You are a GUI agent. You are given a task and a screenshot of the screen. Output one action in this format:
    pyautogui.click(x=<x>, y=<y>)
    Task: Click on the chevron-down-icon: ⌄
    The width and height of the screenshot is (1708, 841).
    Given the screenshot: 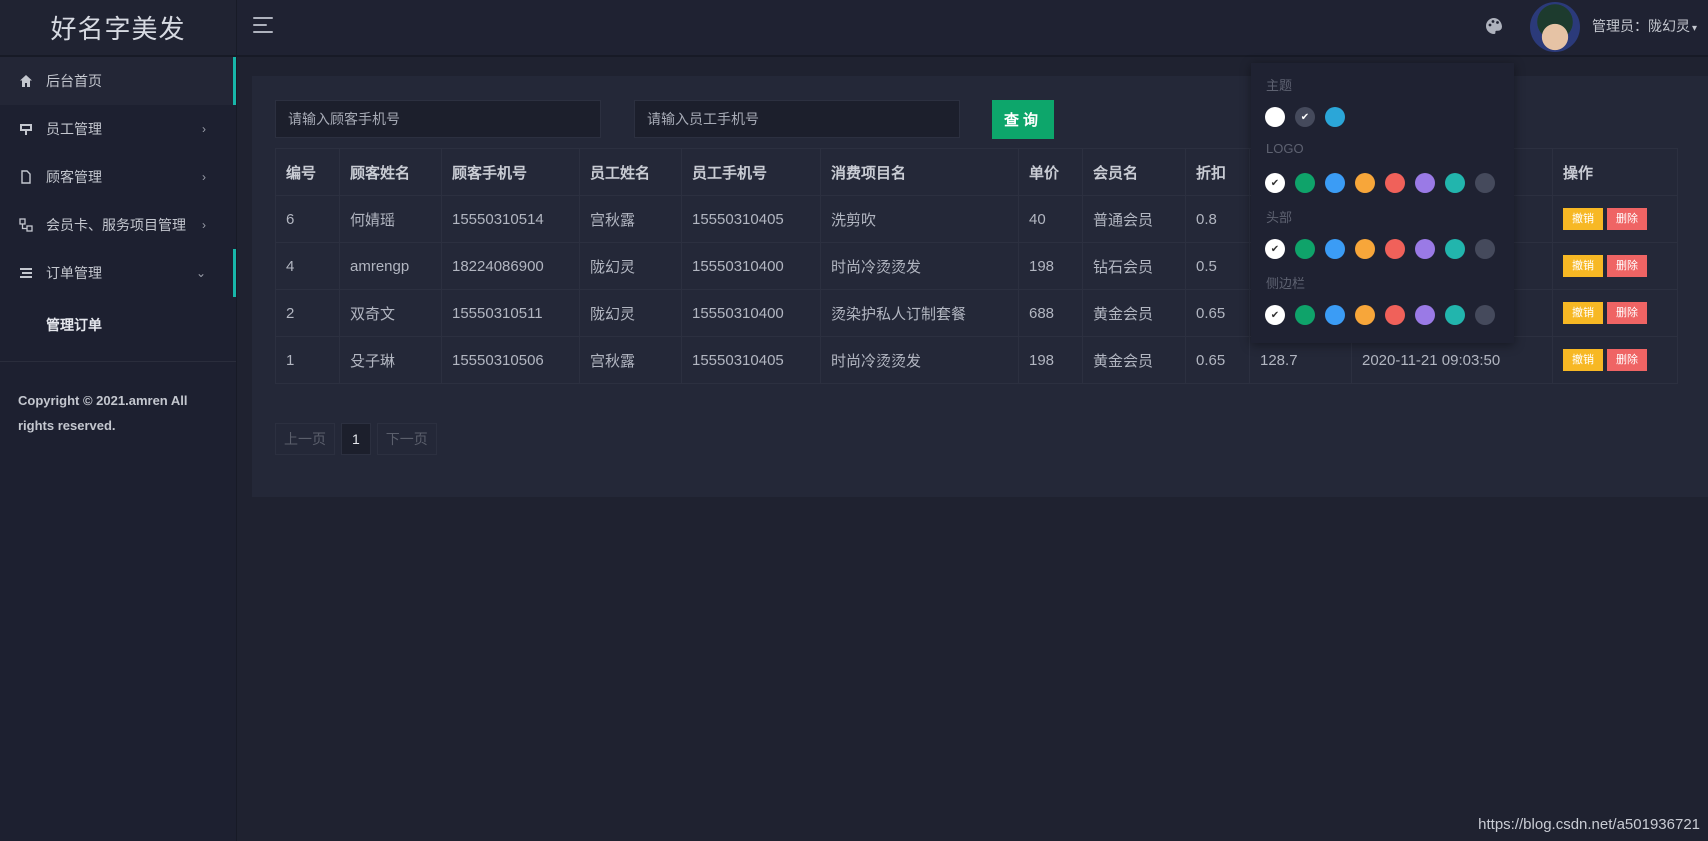 What is the action you would take?
    pyautogui.click(x=200, y=273)
    